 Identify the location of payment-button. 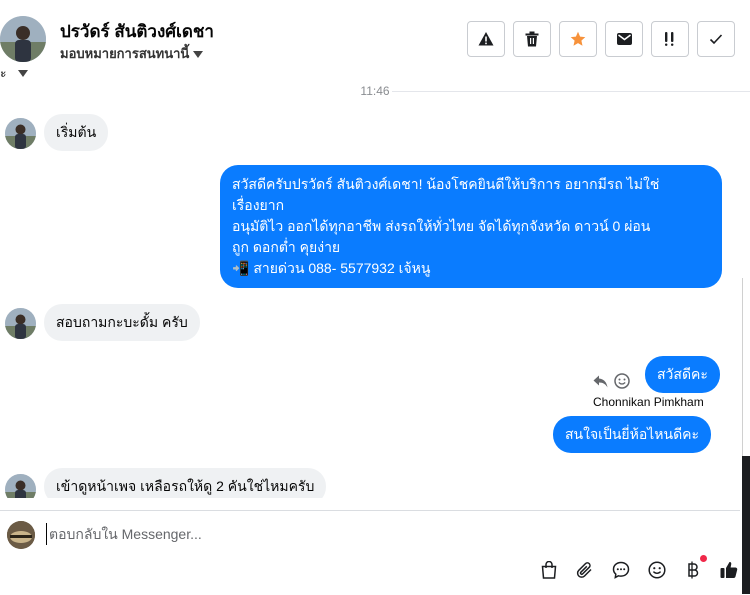
(694, 568).